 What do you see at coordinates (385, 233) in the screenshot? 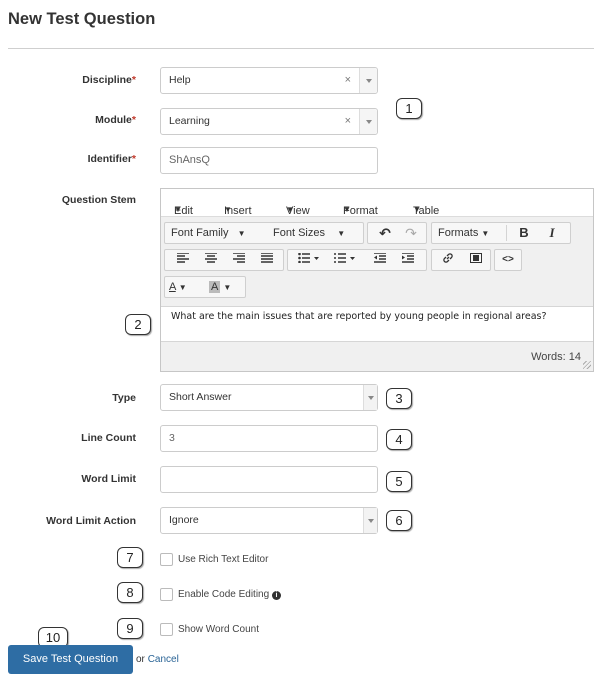
I see `undo-icon: ↶` at bounding box center [385, 233].